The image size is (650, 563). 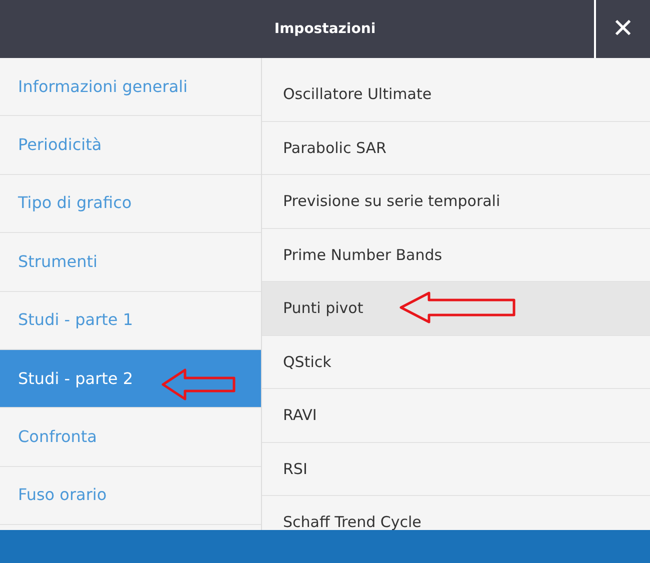 What do you see at coordinates (325, 29) in the screenshot?
I see `dialog-title: Impostazioni` at bounding box center [325, 29].